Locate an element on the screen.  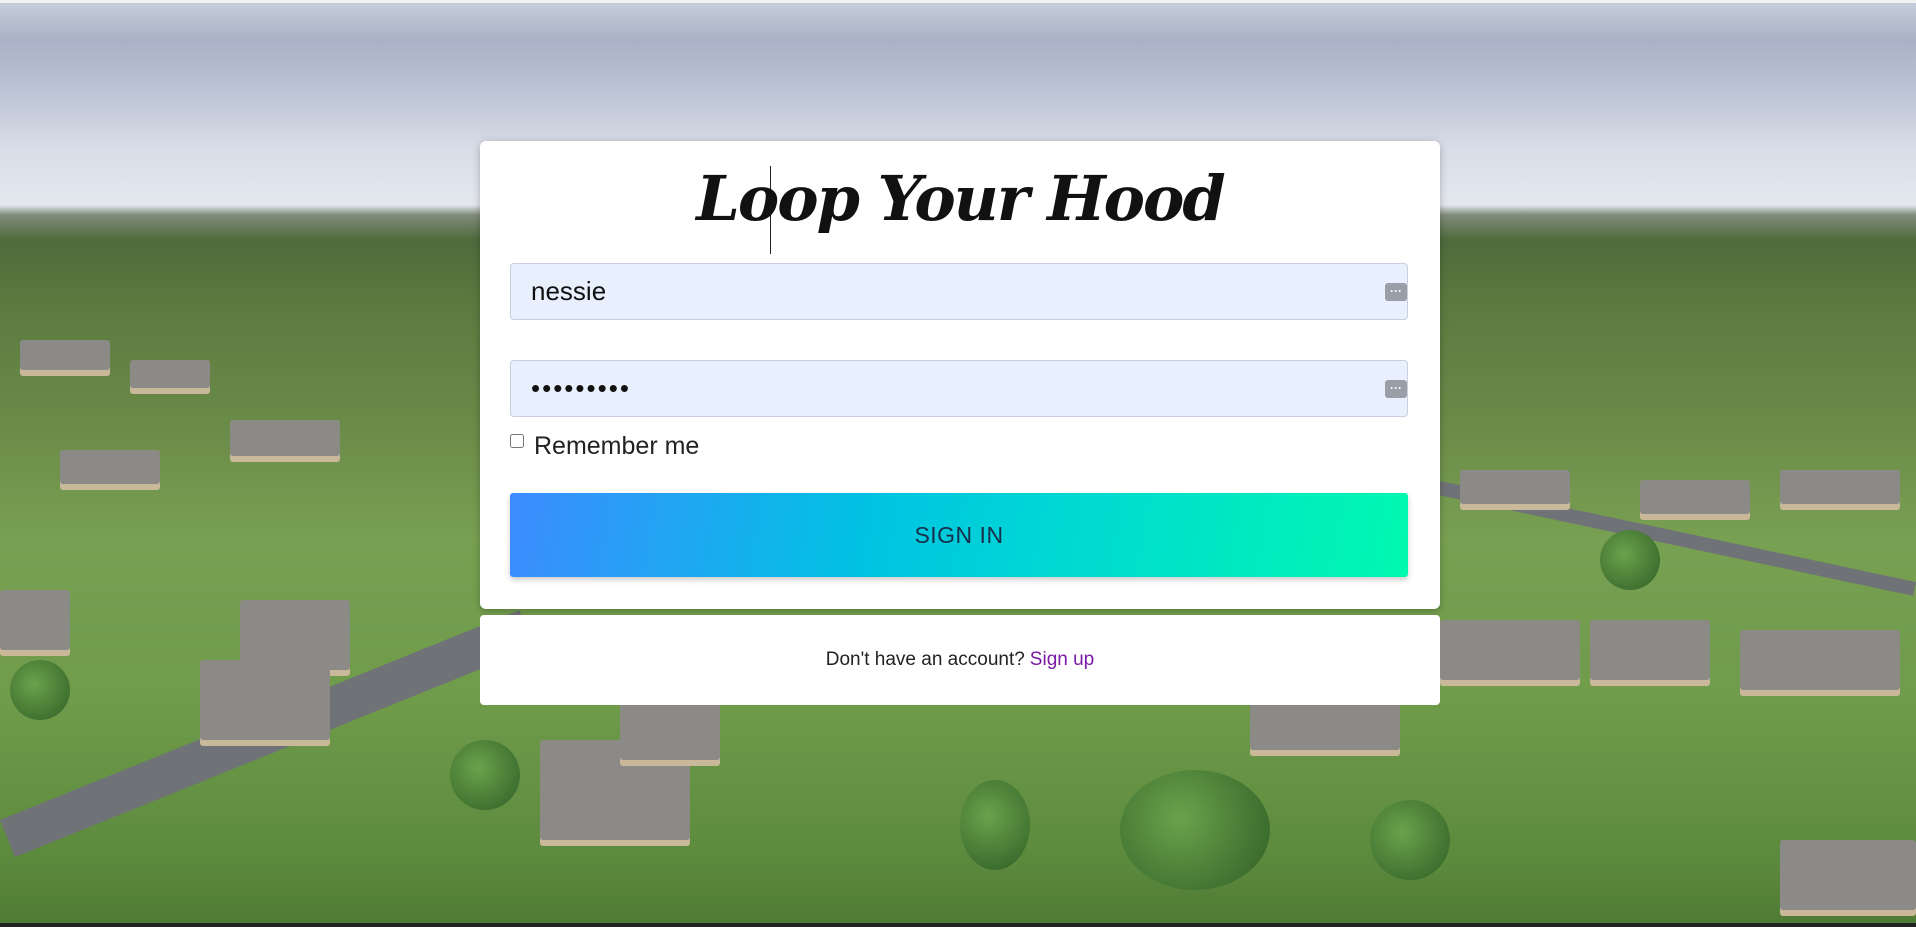
brand-title: Loop Your Hood is located at coordinates (960, 198).